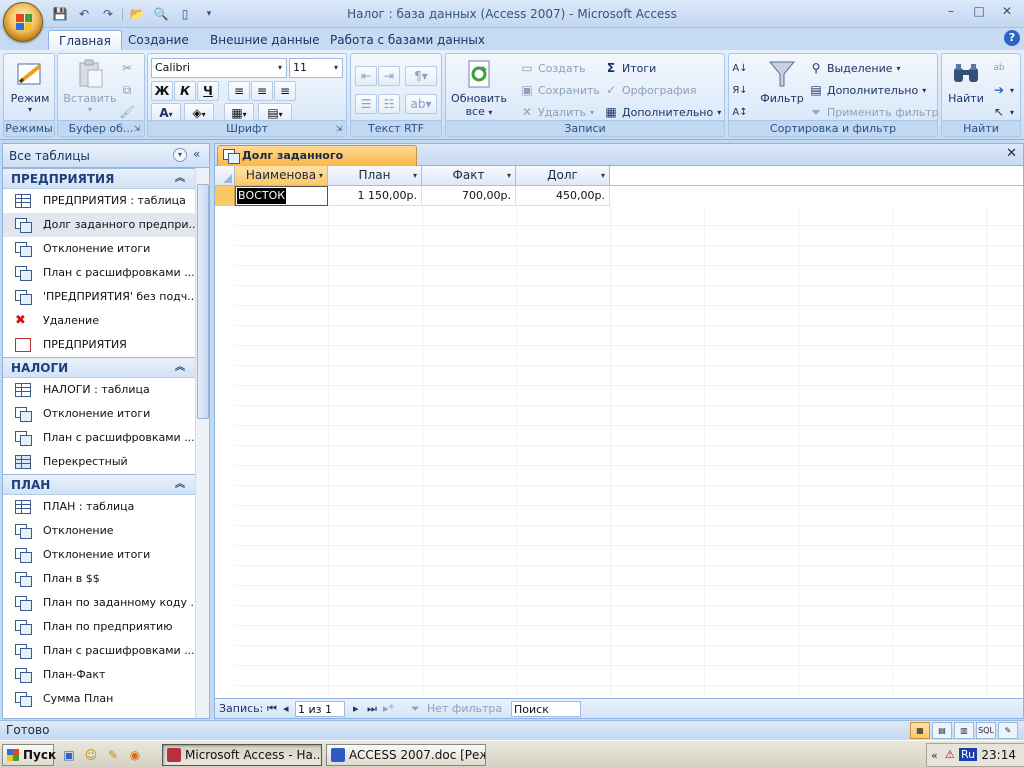 This screenshot has width=1024, height=768. What do you see at coordinates (1011, 153) in the screenshot?
I see `close-document-icon: ✕` at bounding box center [1011, 153].